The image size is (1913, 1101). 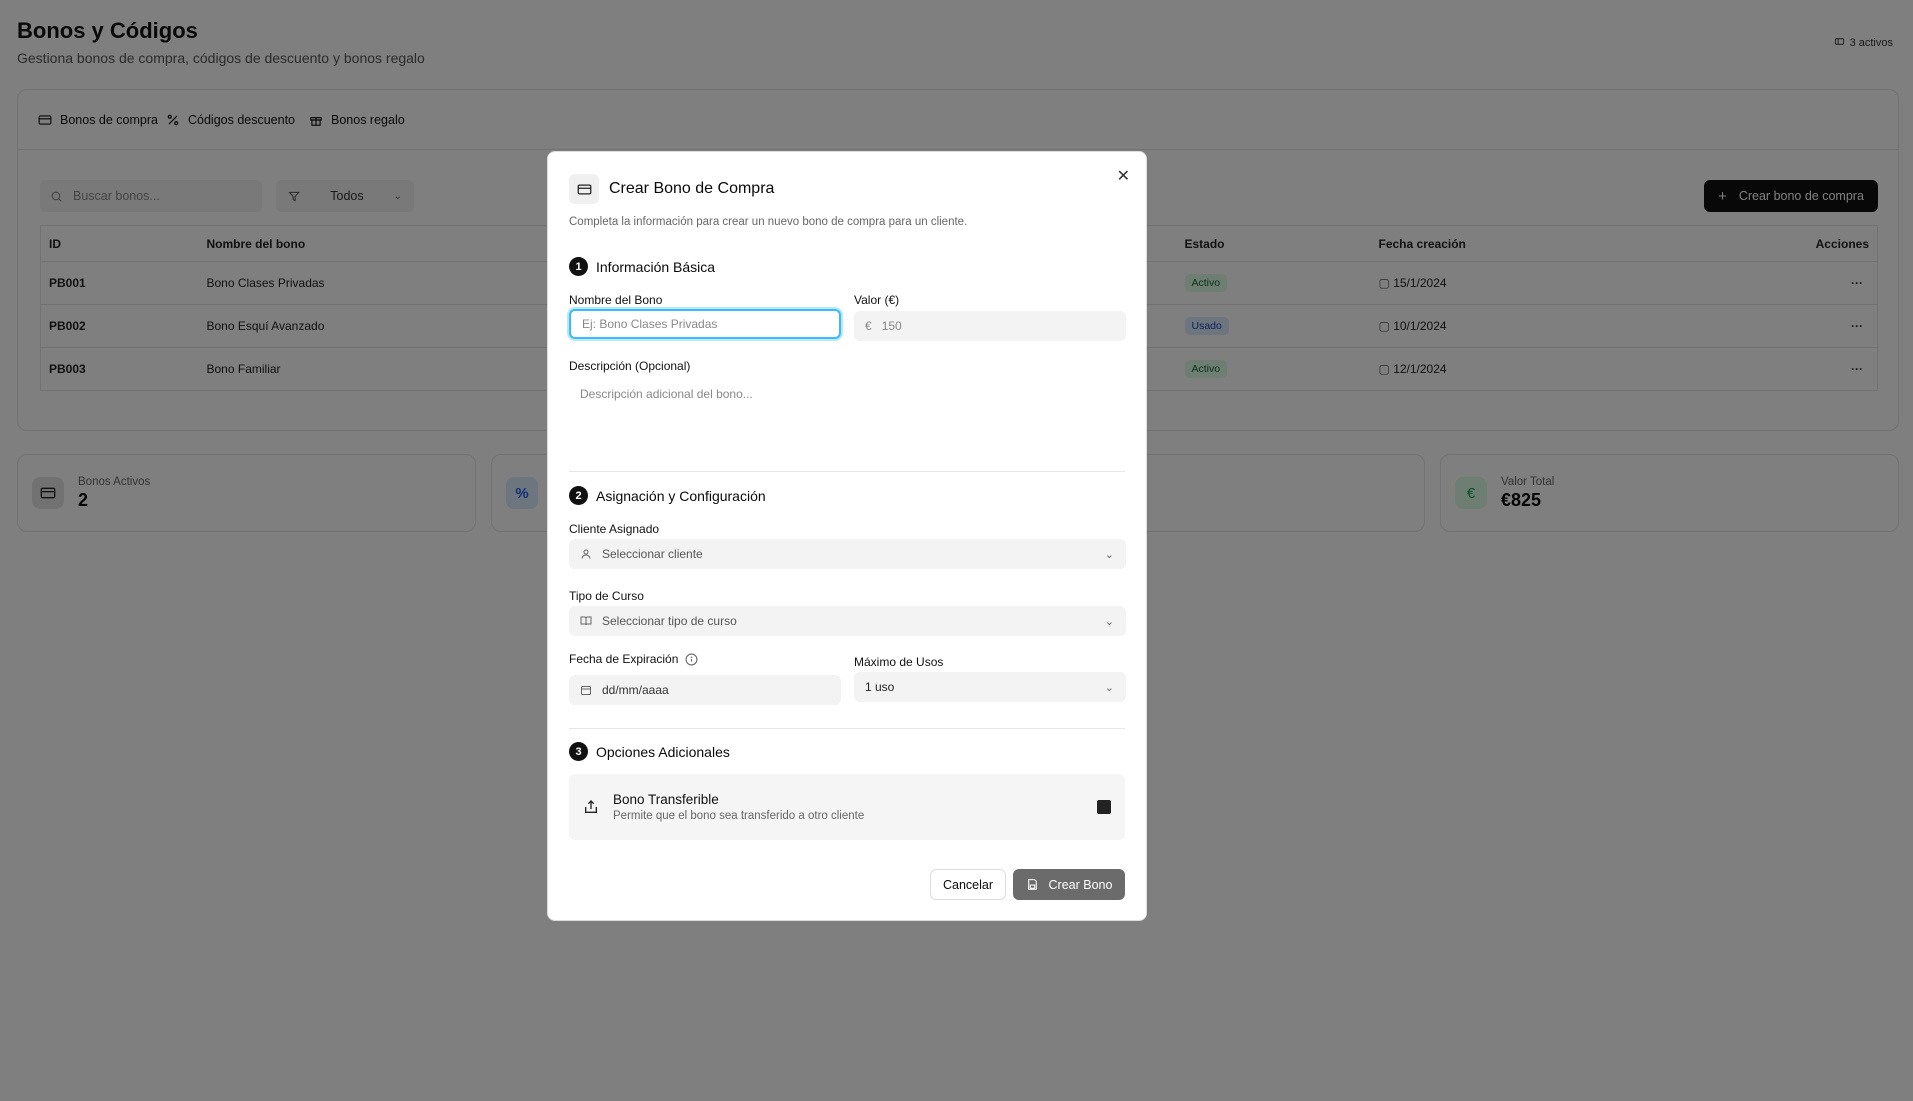 What do you see at coordinates (586, 690) in the screenshot?
I see `calendar-icon` at bounding box center [586, 690].